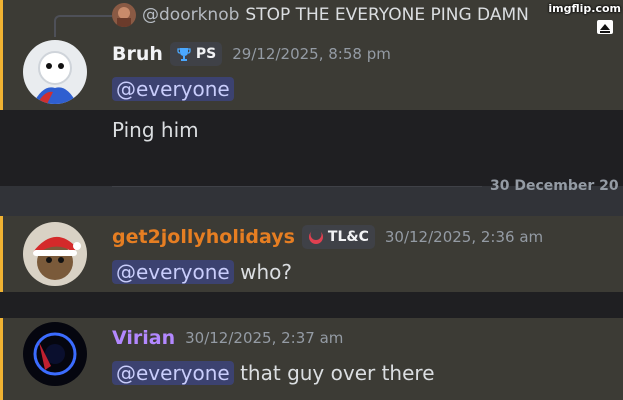 The image size is (623, 400). I want to click on reply-preview: @doorknob STOP THE EVERYONE PING DAMN, so click(320, 15).